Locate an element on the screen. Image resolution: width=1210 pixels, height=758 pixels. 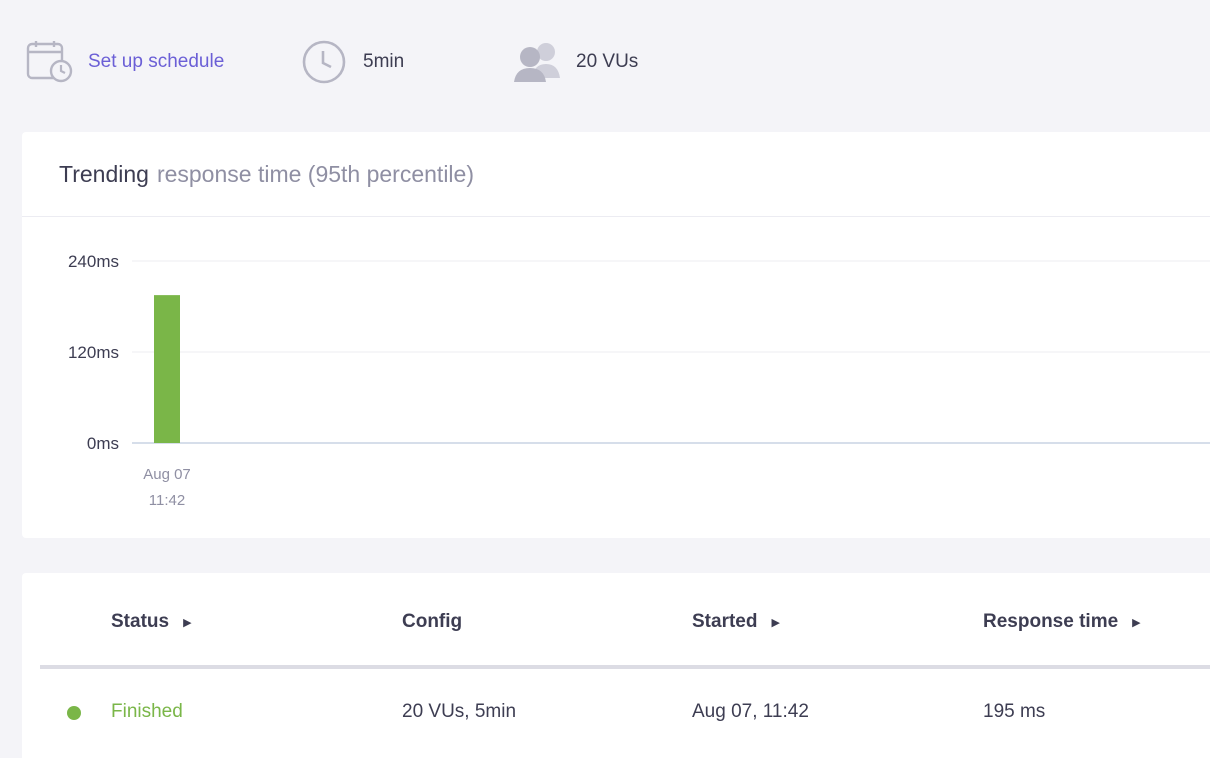
calendar-clock-icon is located at coordinates (50, 62).